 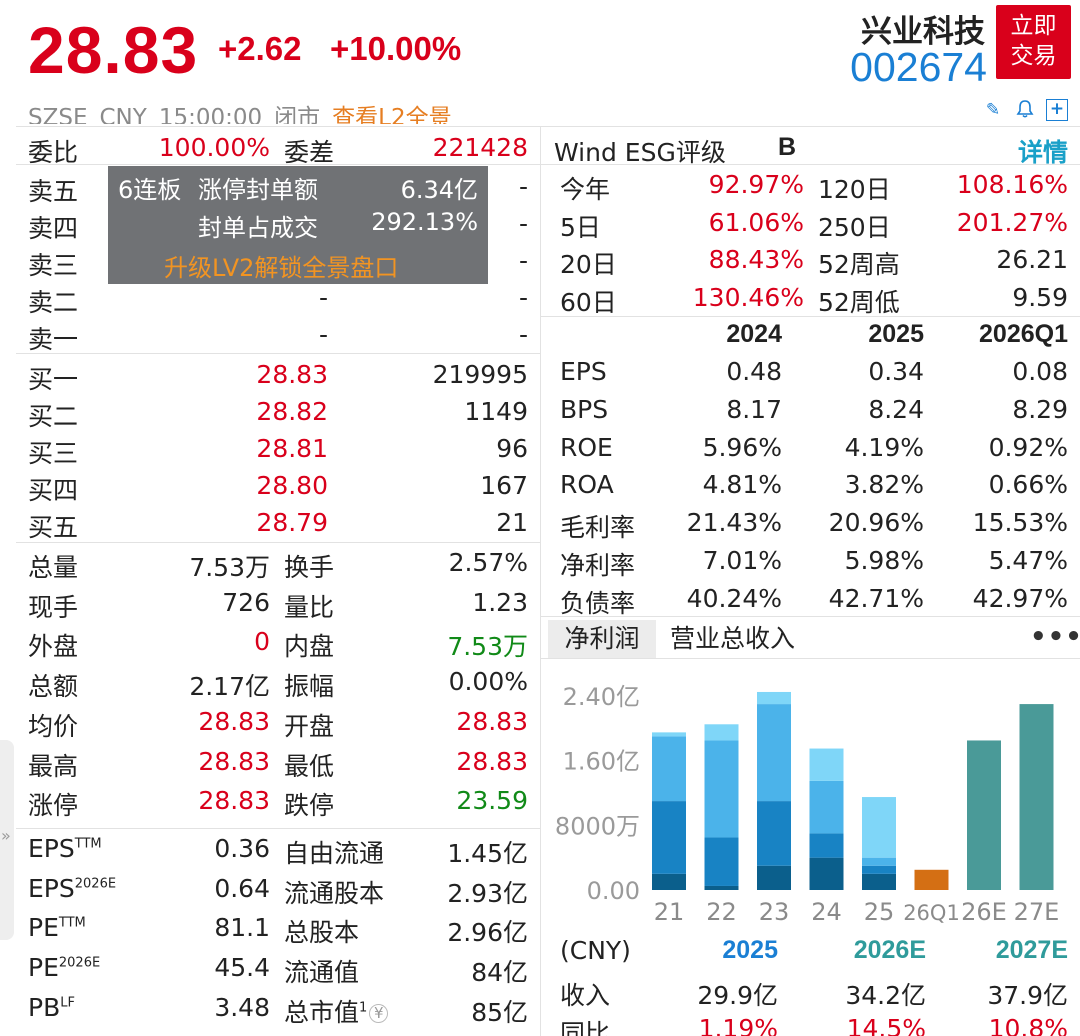 What do you see at coordinates (336, 1011) in the screenshot?
I see `valuation-label: 总市值1 ¥` at bounding box center [336, 1011].